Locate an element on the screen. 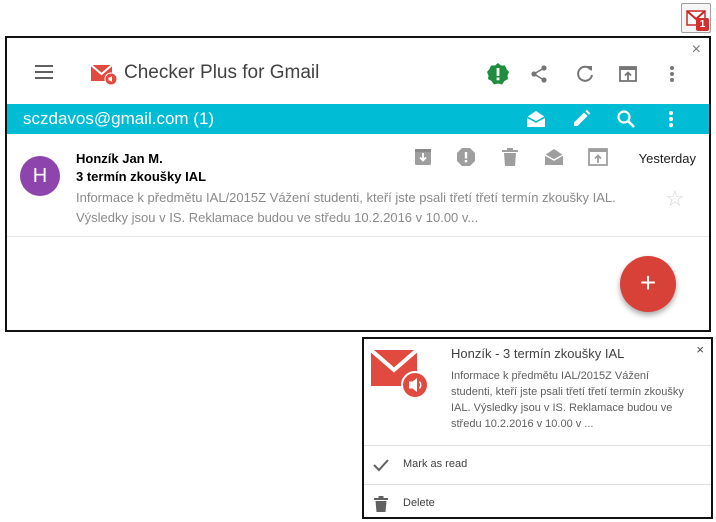  account-bar: sczdavos@gmail.com (1) is located at coordinates (358, 119).